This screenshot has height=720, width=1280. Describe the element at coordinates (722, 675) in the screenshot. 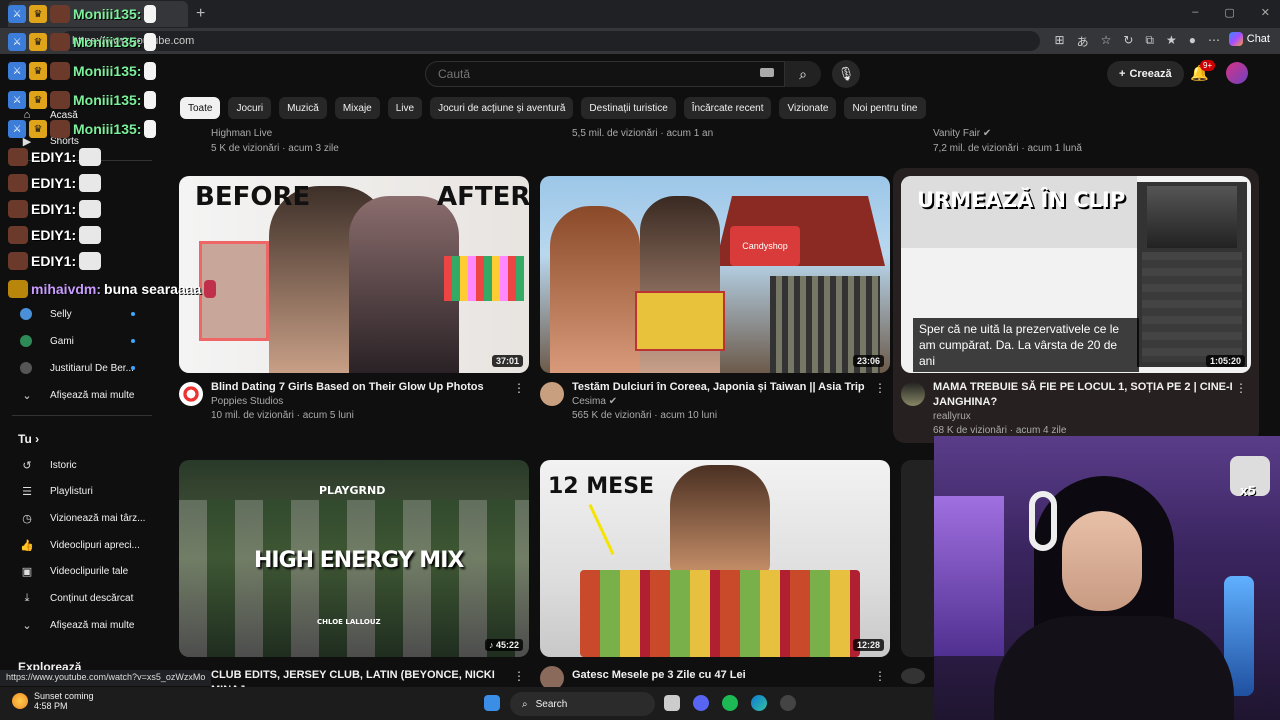

I see `video-title: Gatesc Mesele pe 3 Zile cu 47 Lei` at that location.